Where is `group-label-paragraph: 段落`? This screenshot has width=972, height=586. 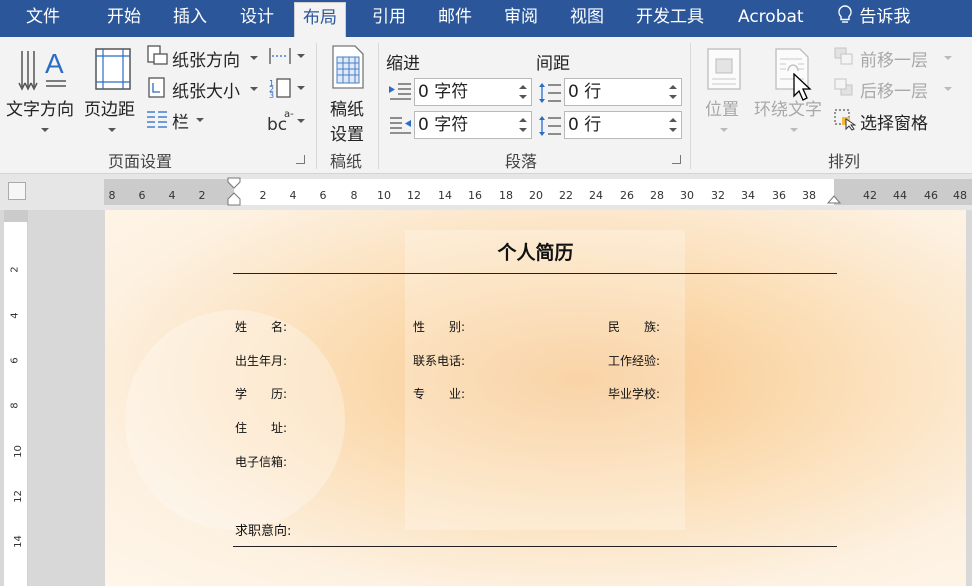
group-label-paragraph: 段落 is located at coordinates (521, 161).